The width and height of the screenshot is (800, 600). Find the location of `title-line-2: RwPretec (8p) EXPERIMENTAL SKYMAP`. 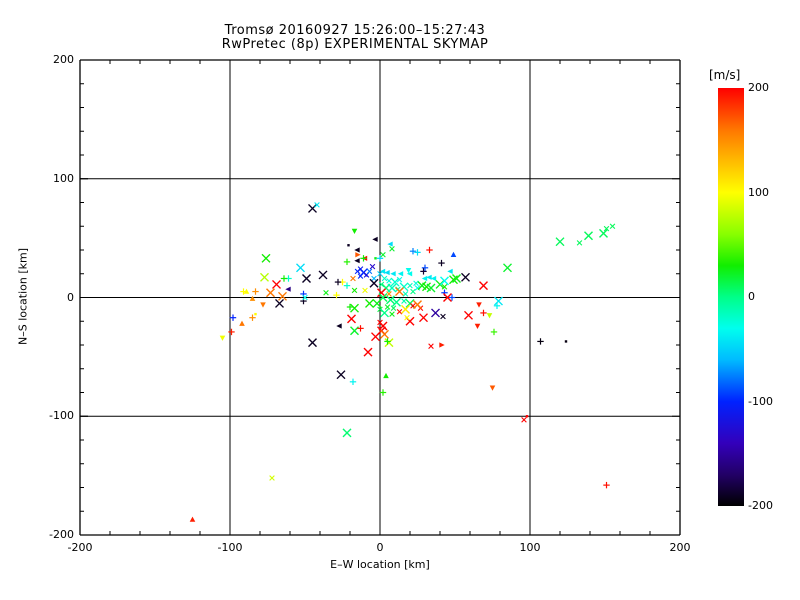

title-line-2: RwPretec (8p) EXPERIMENTAL SKYMAP is located at coordinates (355, 44).